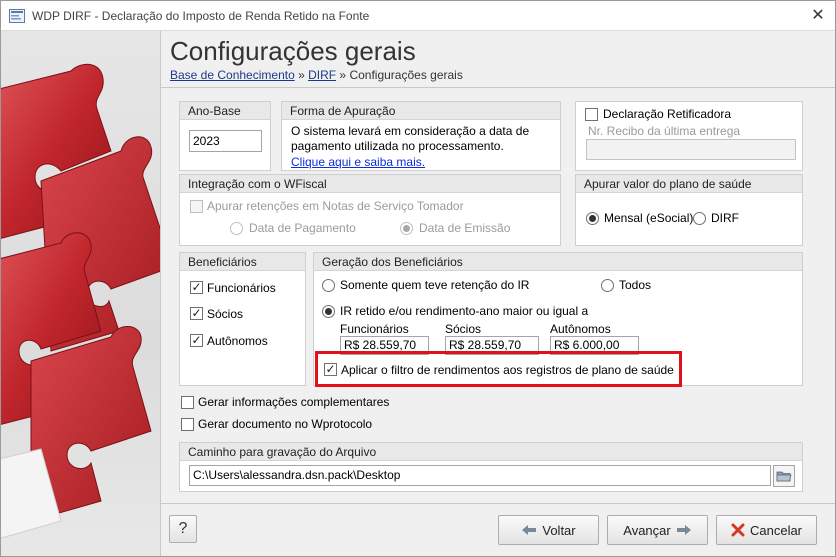 This screenshot has height=557, width=836. I want to click on breadcrumb-current: Configurações gerais, so click(406, 75).